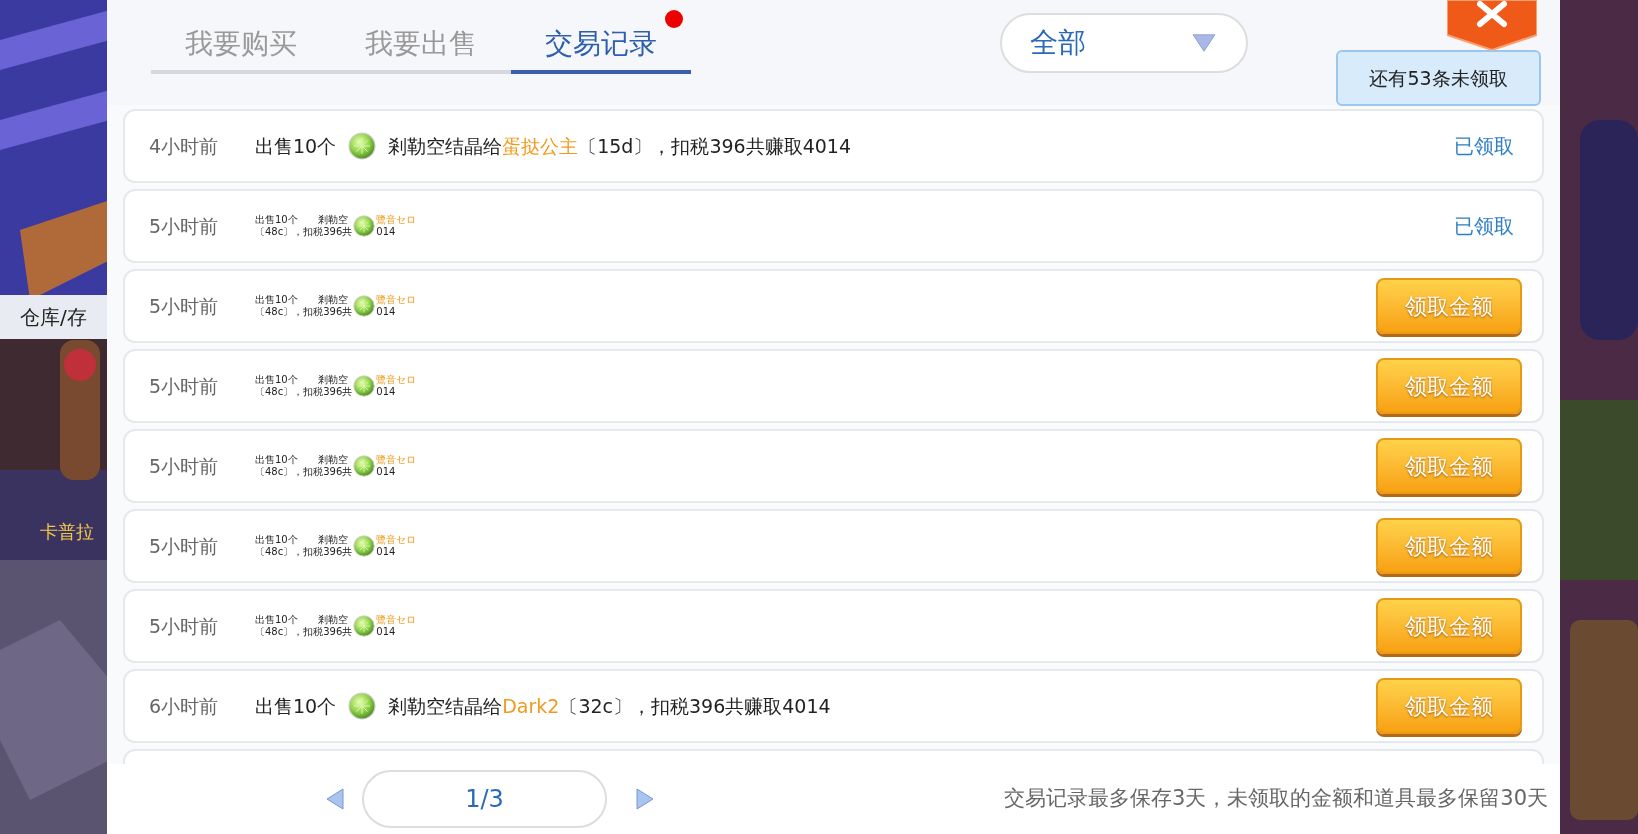 The image size is (1638, 834). Describe the element at coordinates (484, 799) in the screenshot. I see `page-indicator: 1/3` at that location.